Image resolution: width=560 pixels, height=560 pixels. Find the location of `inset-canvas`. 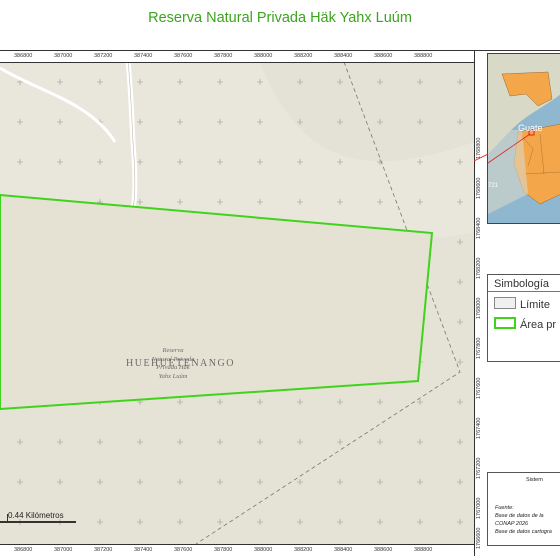

inset-canvas is located at coordinates (524, 134).